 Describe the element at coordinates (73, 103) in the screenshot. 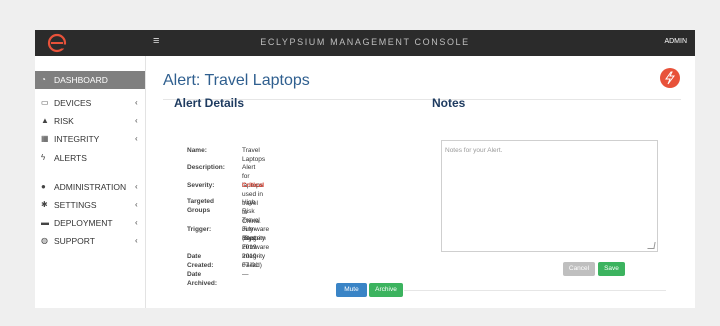

I see `sidebar-item-label: DEVICES` at that location.